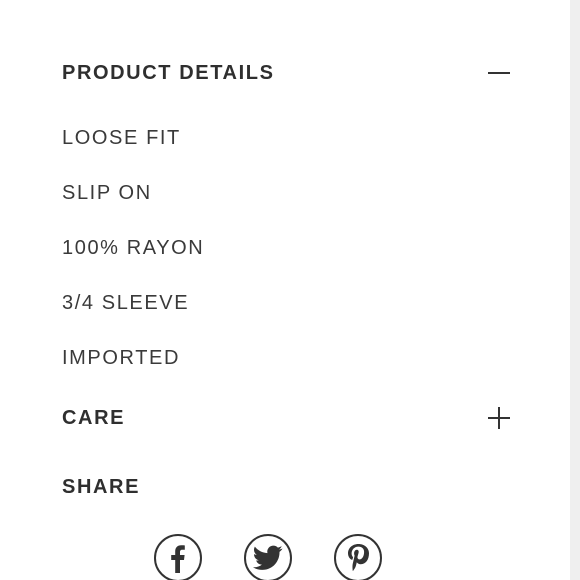 The image size is (580, 580). Describe the element at coordinates (126, 303) in the screenshot. I see `detail-item: 3/4 SLEEVE` at that location.